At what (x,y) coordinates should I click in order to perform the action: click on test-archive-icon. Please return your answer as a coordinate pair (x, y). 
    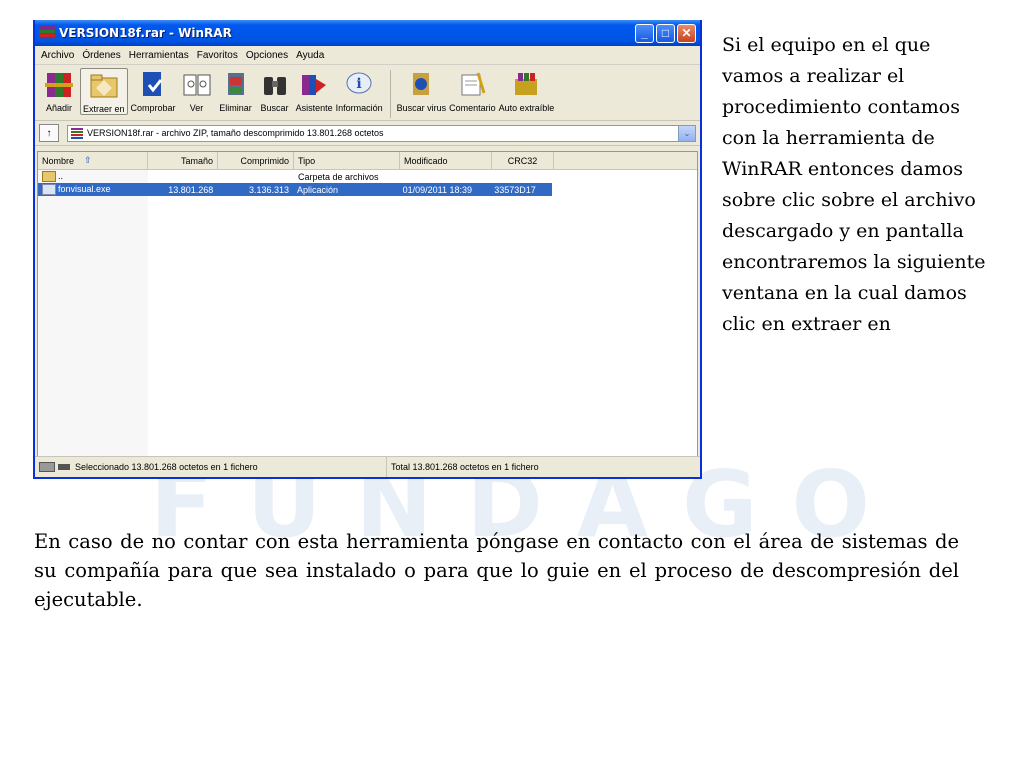
    Looking at the image, I should click on (153, 84).